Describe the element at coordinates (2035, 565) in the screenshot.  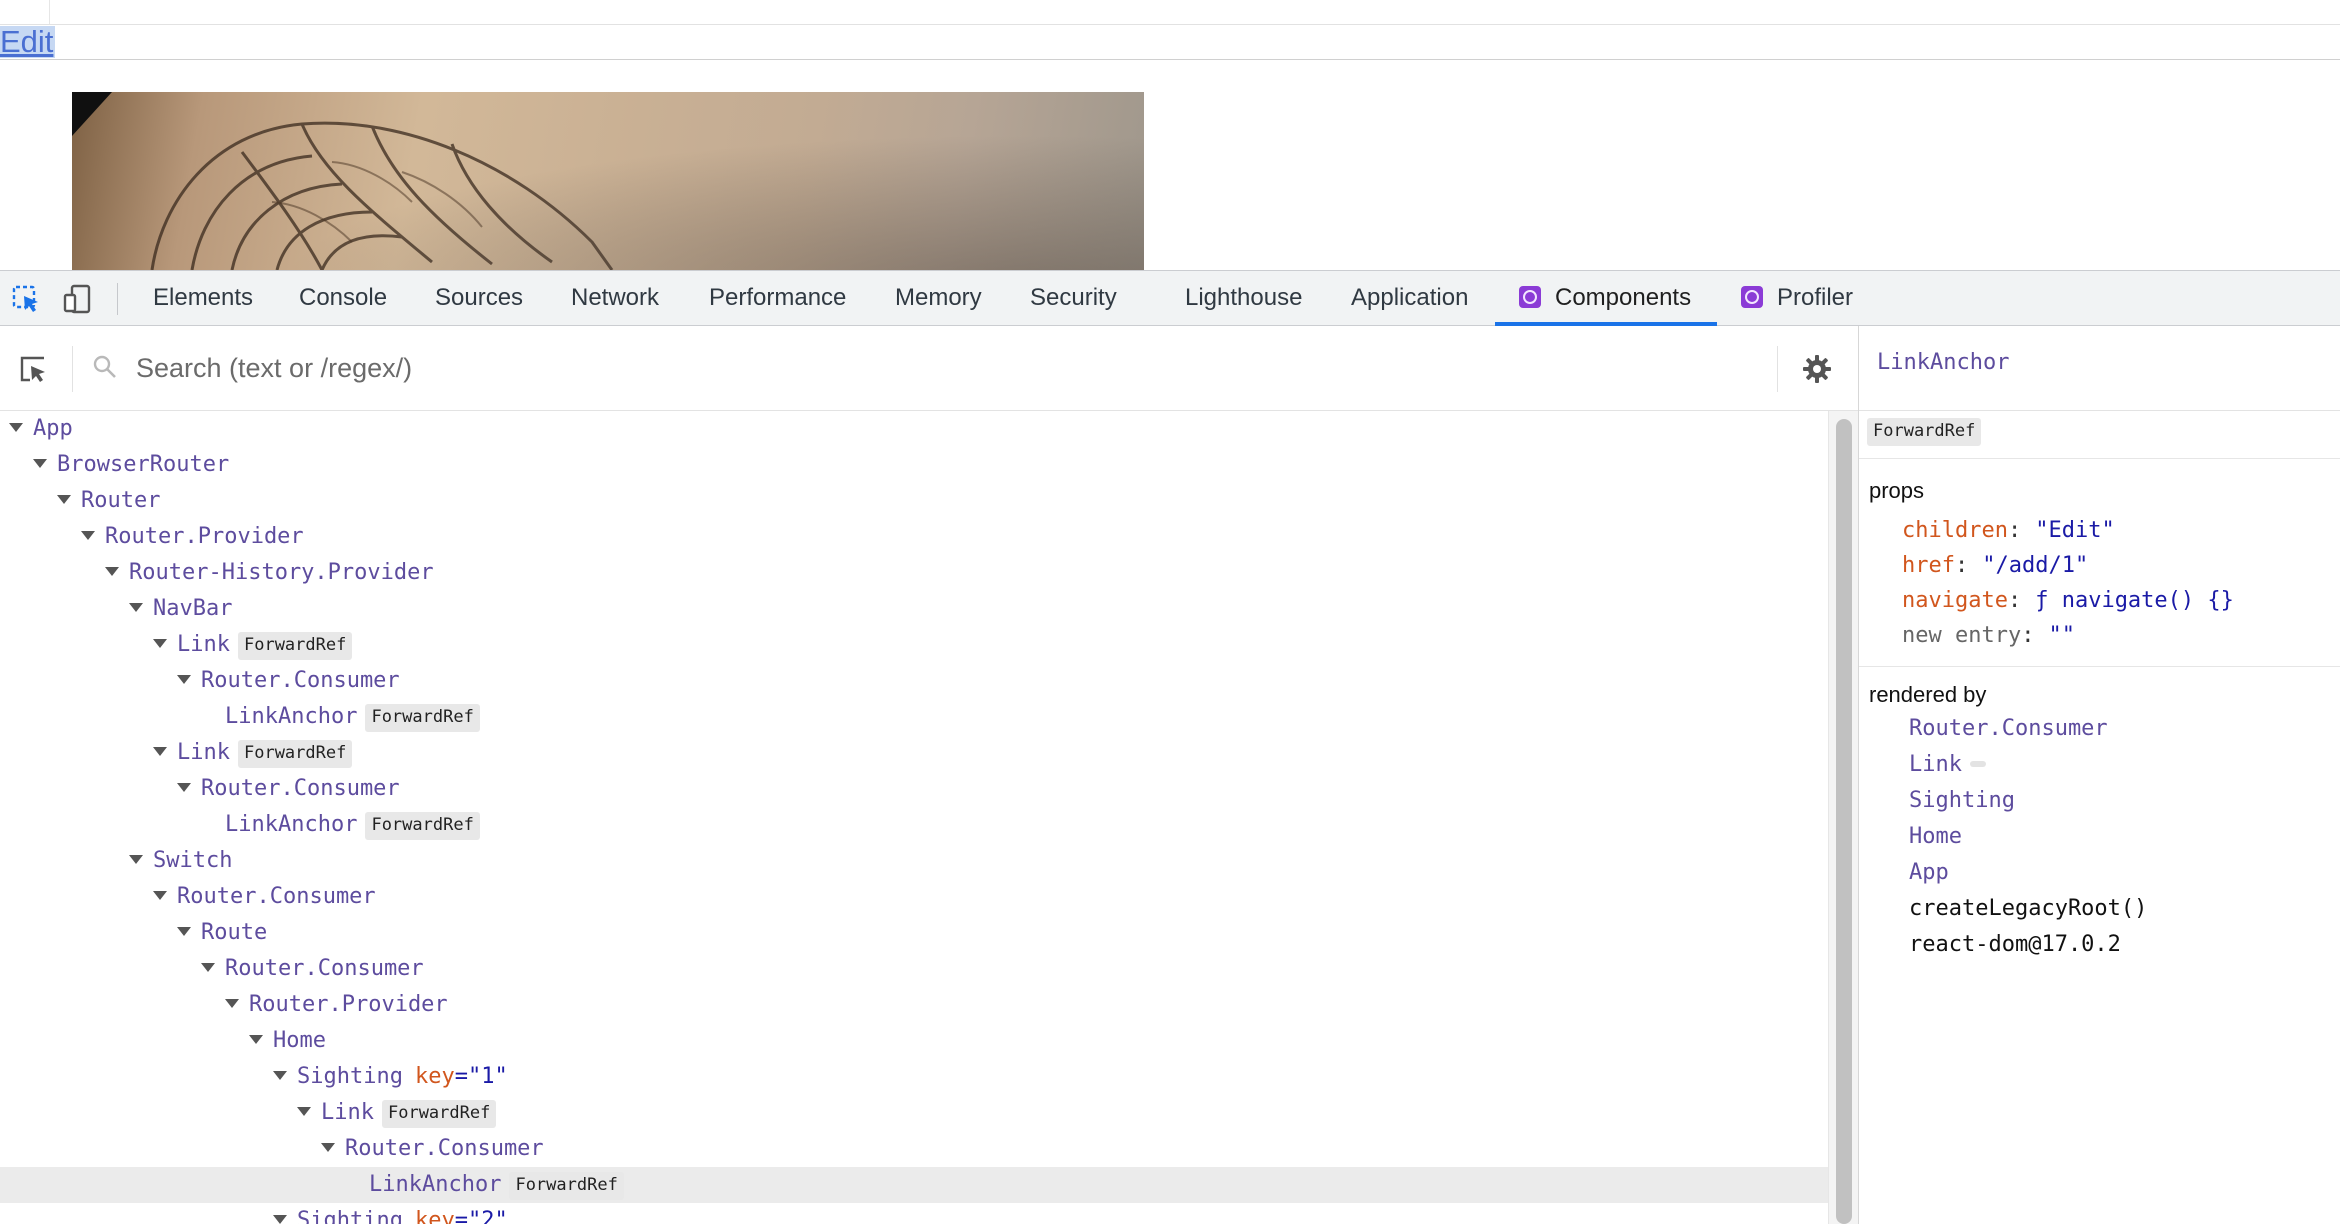
I see `prop-value: "/add/1"` at that location.